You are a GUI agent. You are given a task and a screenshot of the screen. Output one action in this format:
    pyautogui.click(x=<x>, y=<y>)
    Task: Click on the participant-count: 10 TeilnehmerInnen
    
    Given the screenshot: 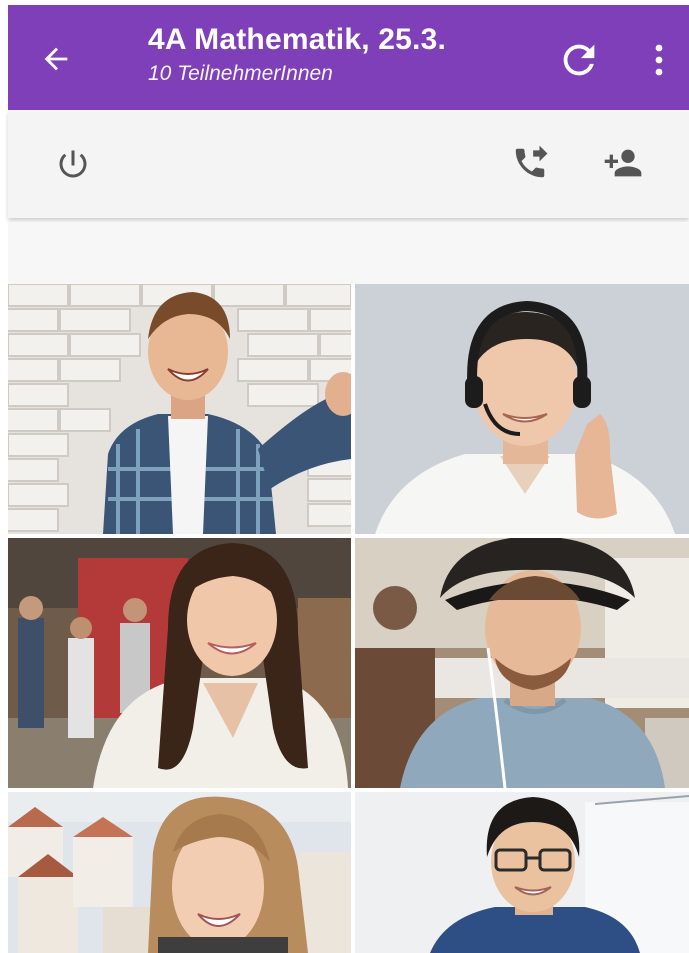 What is the action you would take?
    pyautogui.click(x=240, y=73)
    